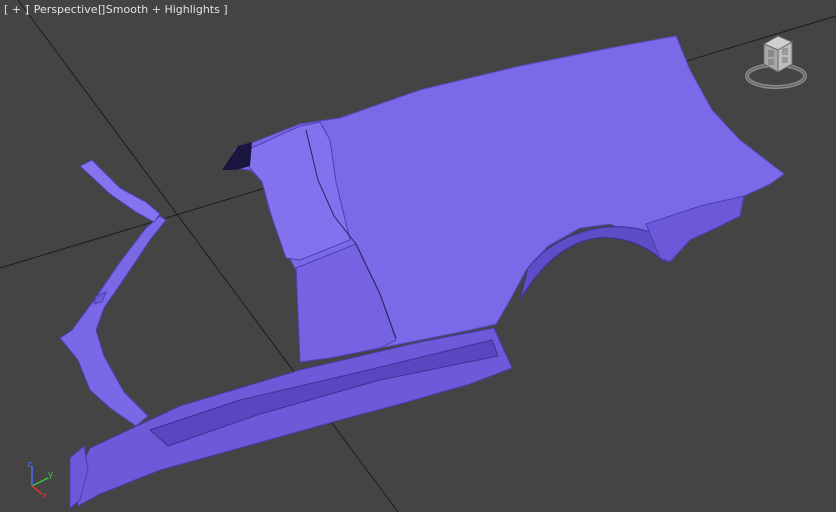 The image size is (836, 512). Describe the element at coordinates (237, 156) in the screenshot. I see `cowl-shadow` at that location.